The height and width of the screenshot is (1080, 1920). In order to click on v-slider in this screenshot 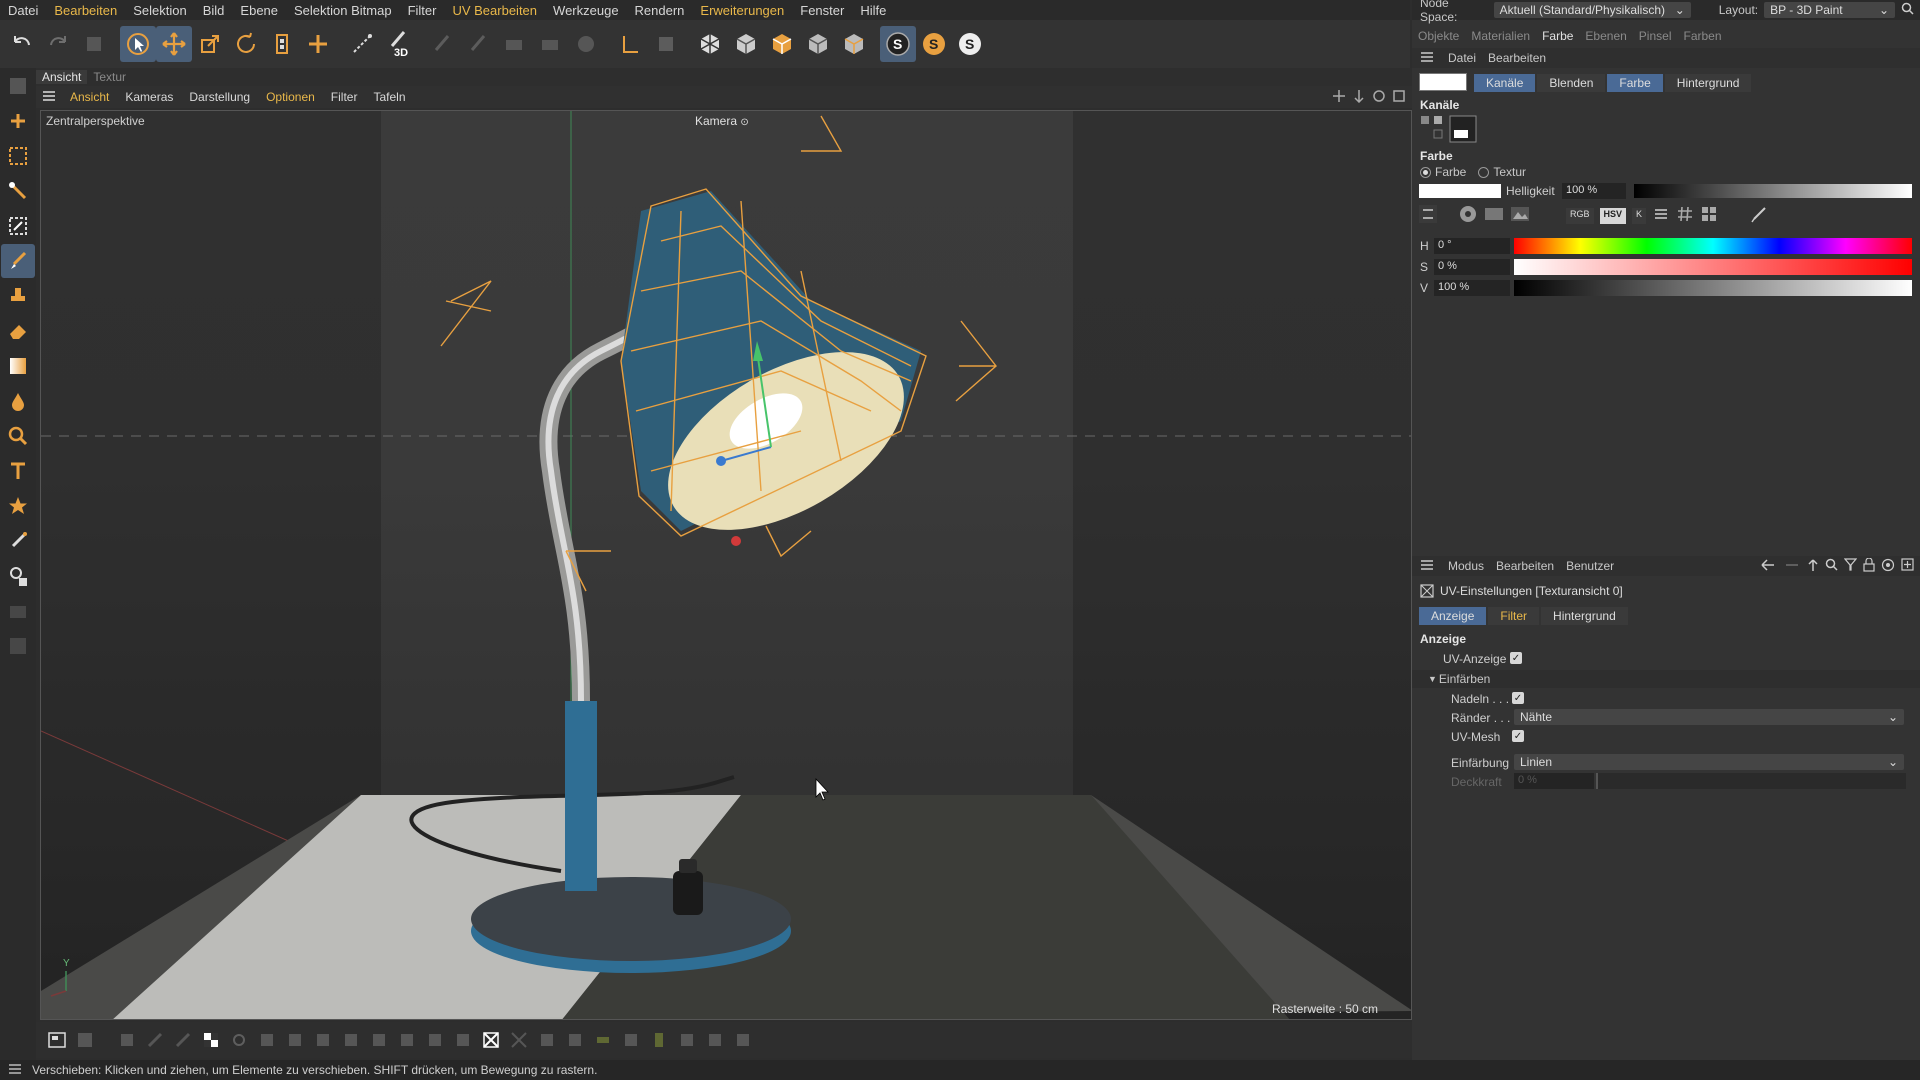, I will do `click(1713, 288)`.